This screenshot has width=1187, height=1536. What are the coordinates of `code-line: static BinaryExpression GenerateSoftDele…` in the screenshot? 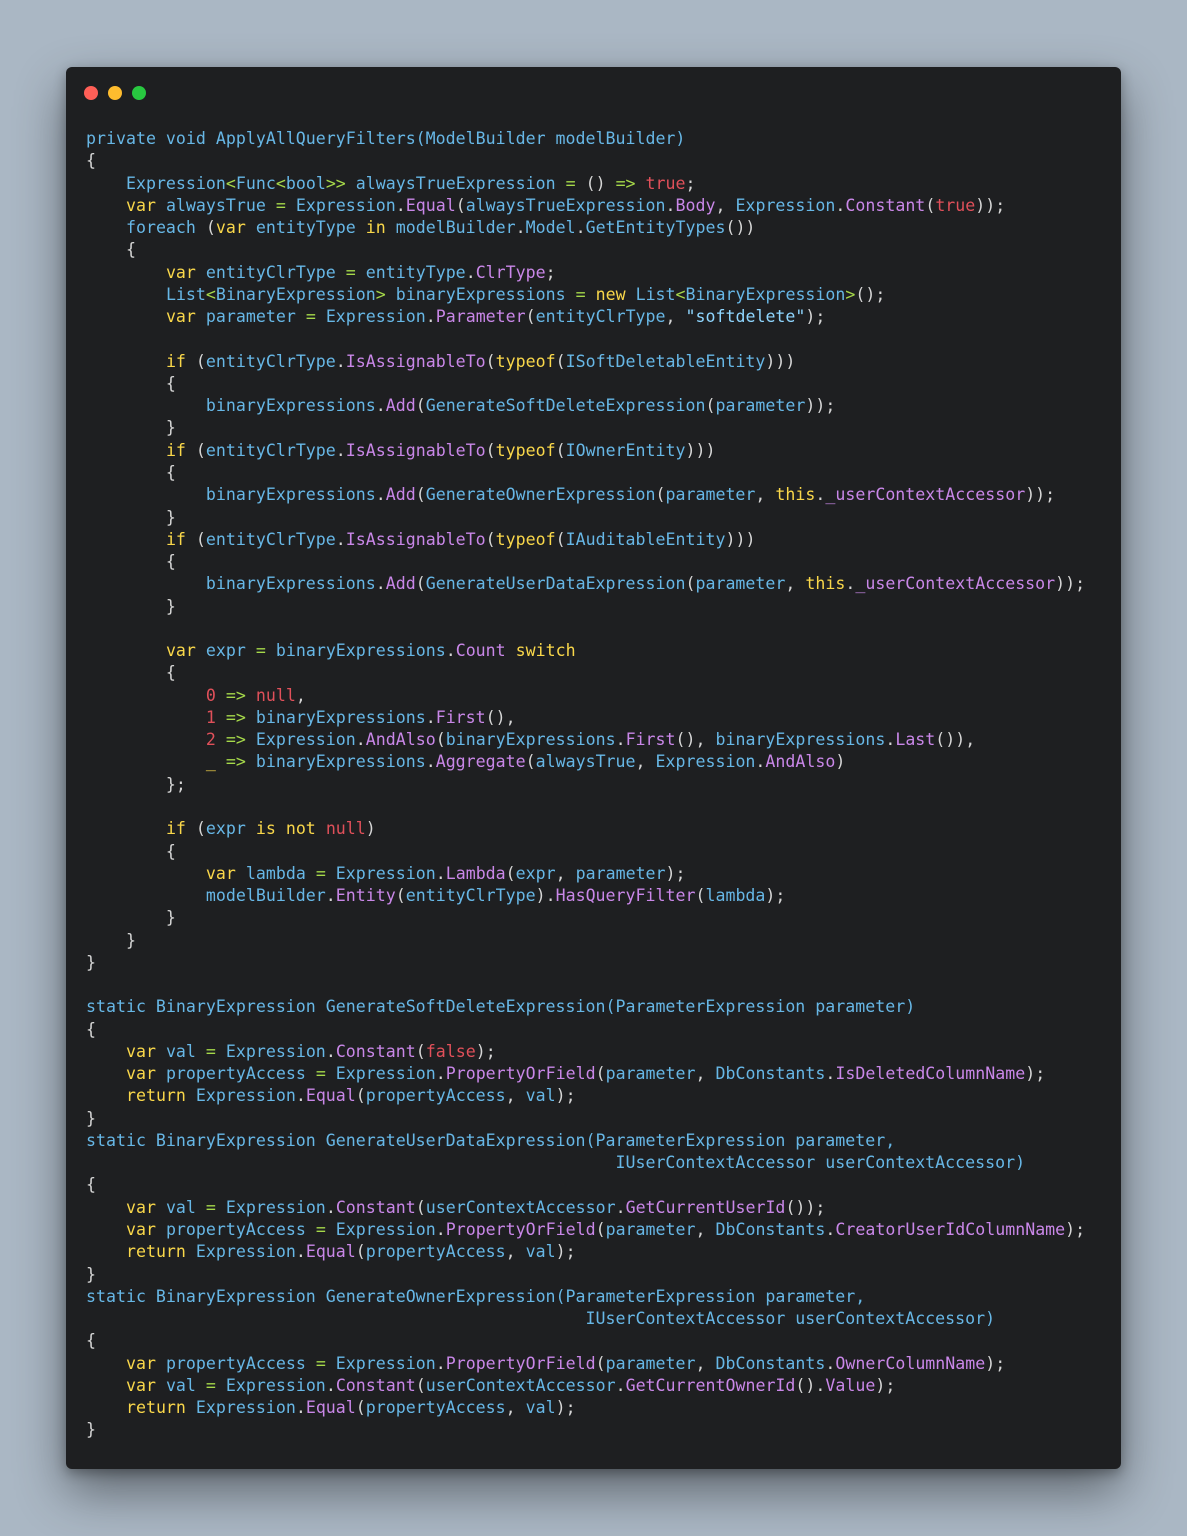 It's located at (603, 1007).